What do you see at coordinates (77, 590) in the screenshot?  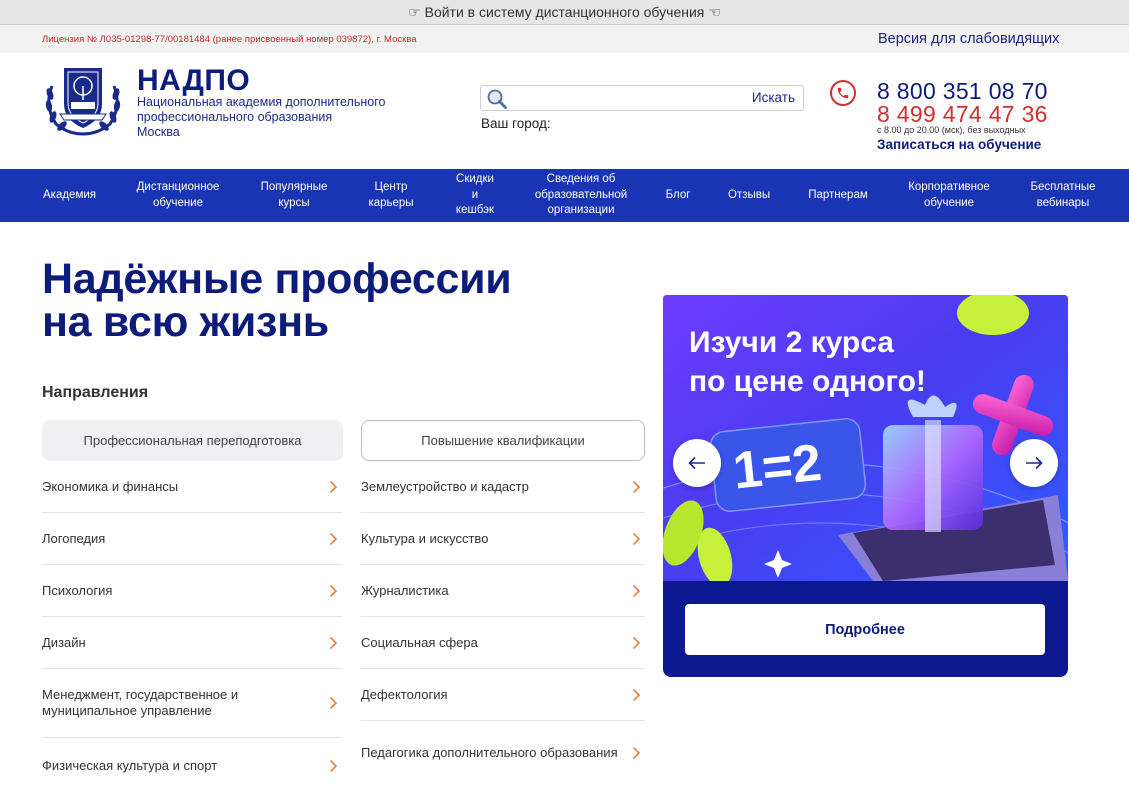 I see `list-item-label: Психология` at bounding box center [77, 590].